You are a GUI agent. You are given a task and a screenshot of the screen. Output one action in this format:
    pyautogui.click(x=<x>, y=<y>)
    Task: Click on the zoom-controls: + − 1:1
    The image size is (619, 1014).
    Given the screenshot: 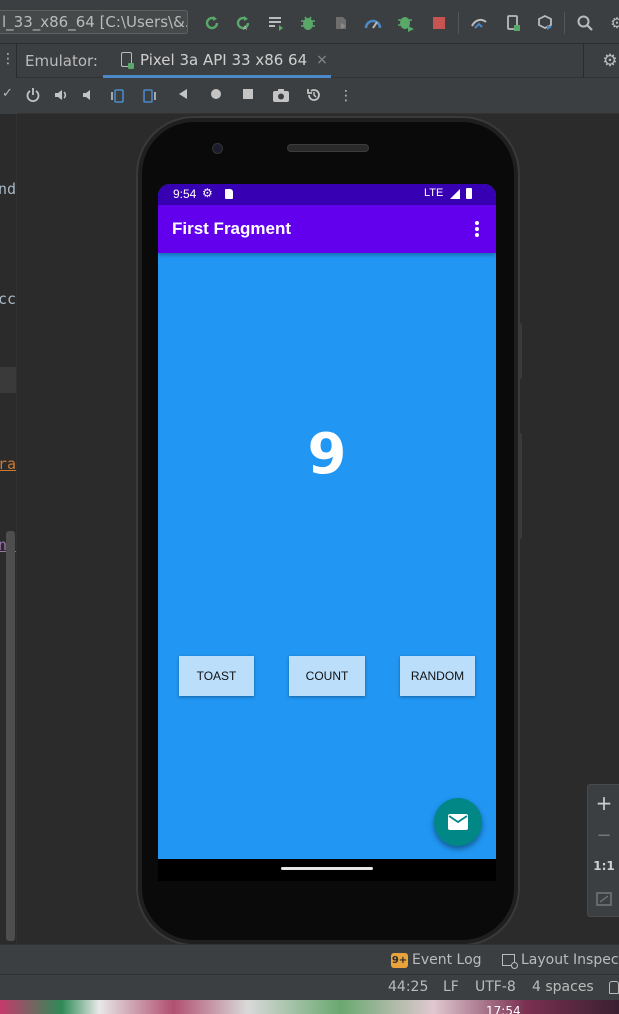 What is the action you would take?
    pyautogui.click(x=603, y=850)
    